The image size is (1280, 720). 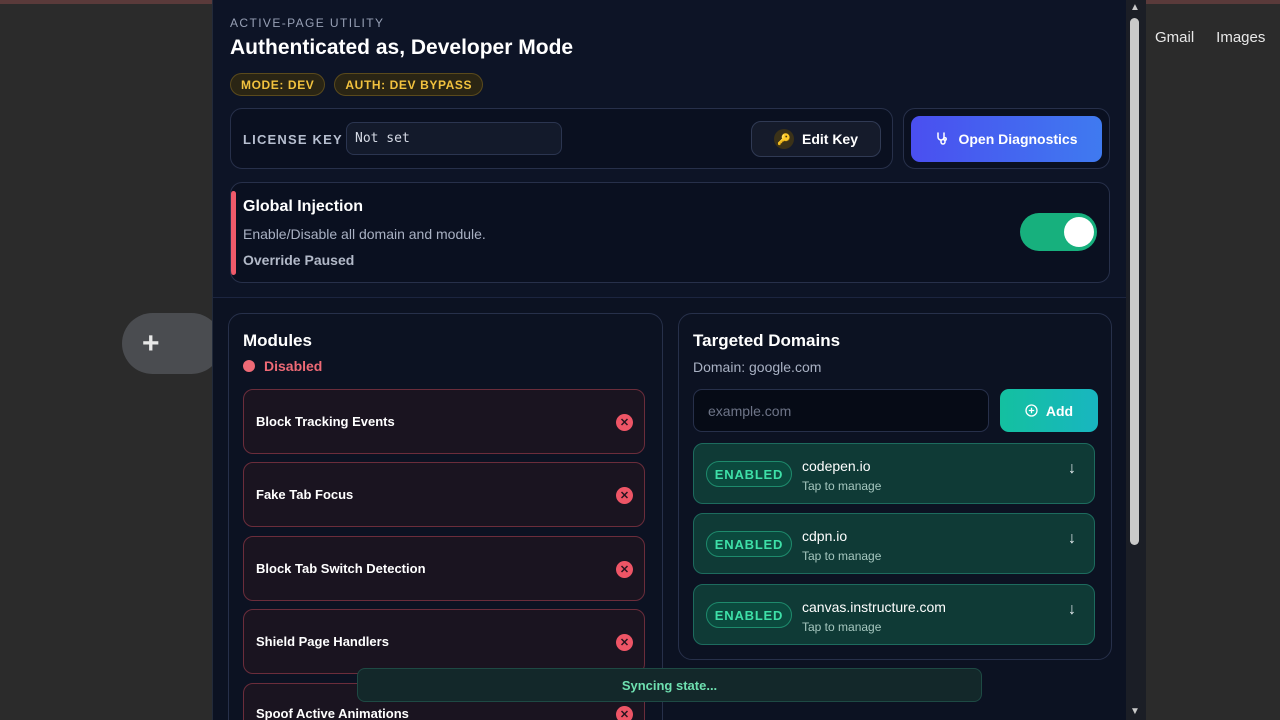 What do you see at coordinates (836, 466) in the screenshot?
I see `domain-name: codepen.io` at bounding box center [836, 466].